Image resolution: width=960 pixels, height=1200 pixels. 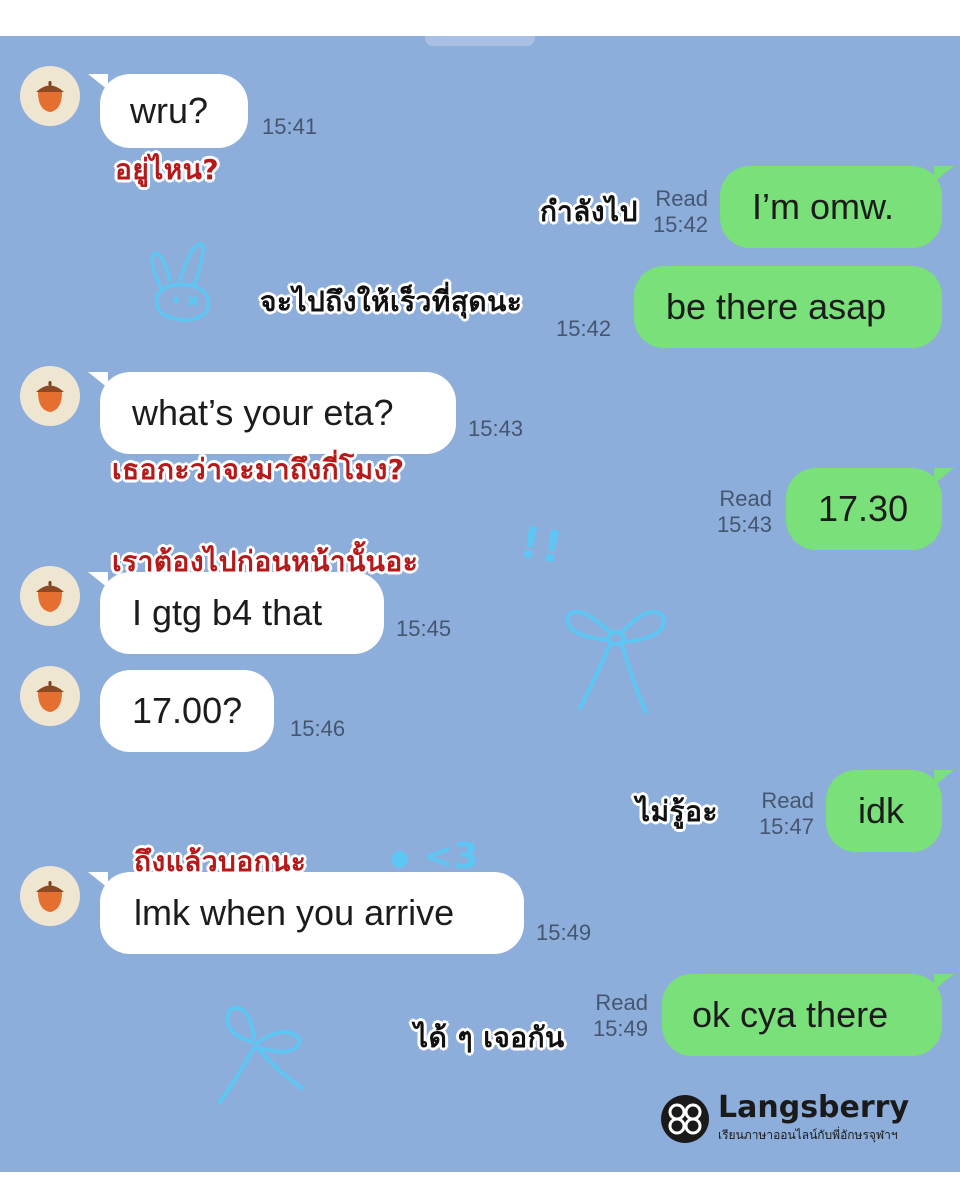 I want to click on exclaim-doodle: !!, so click(x=542, y=545).